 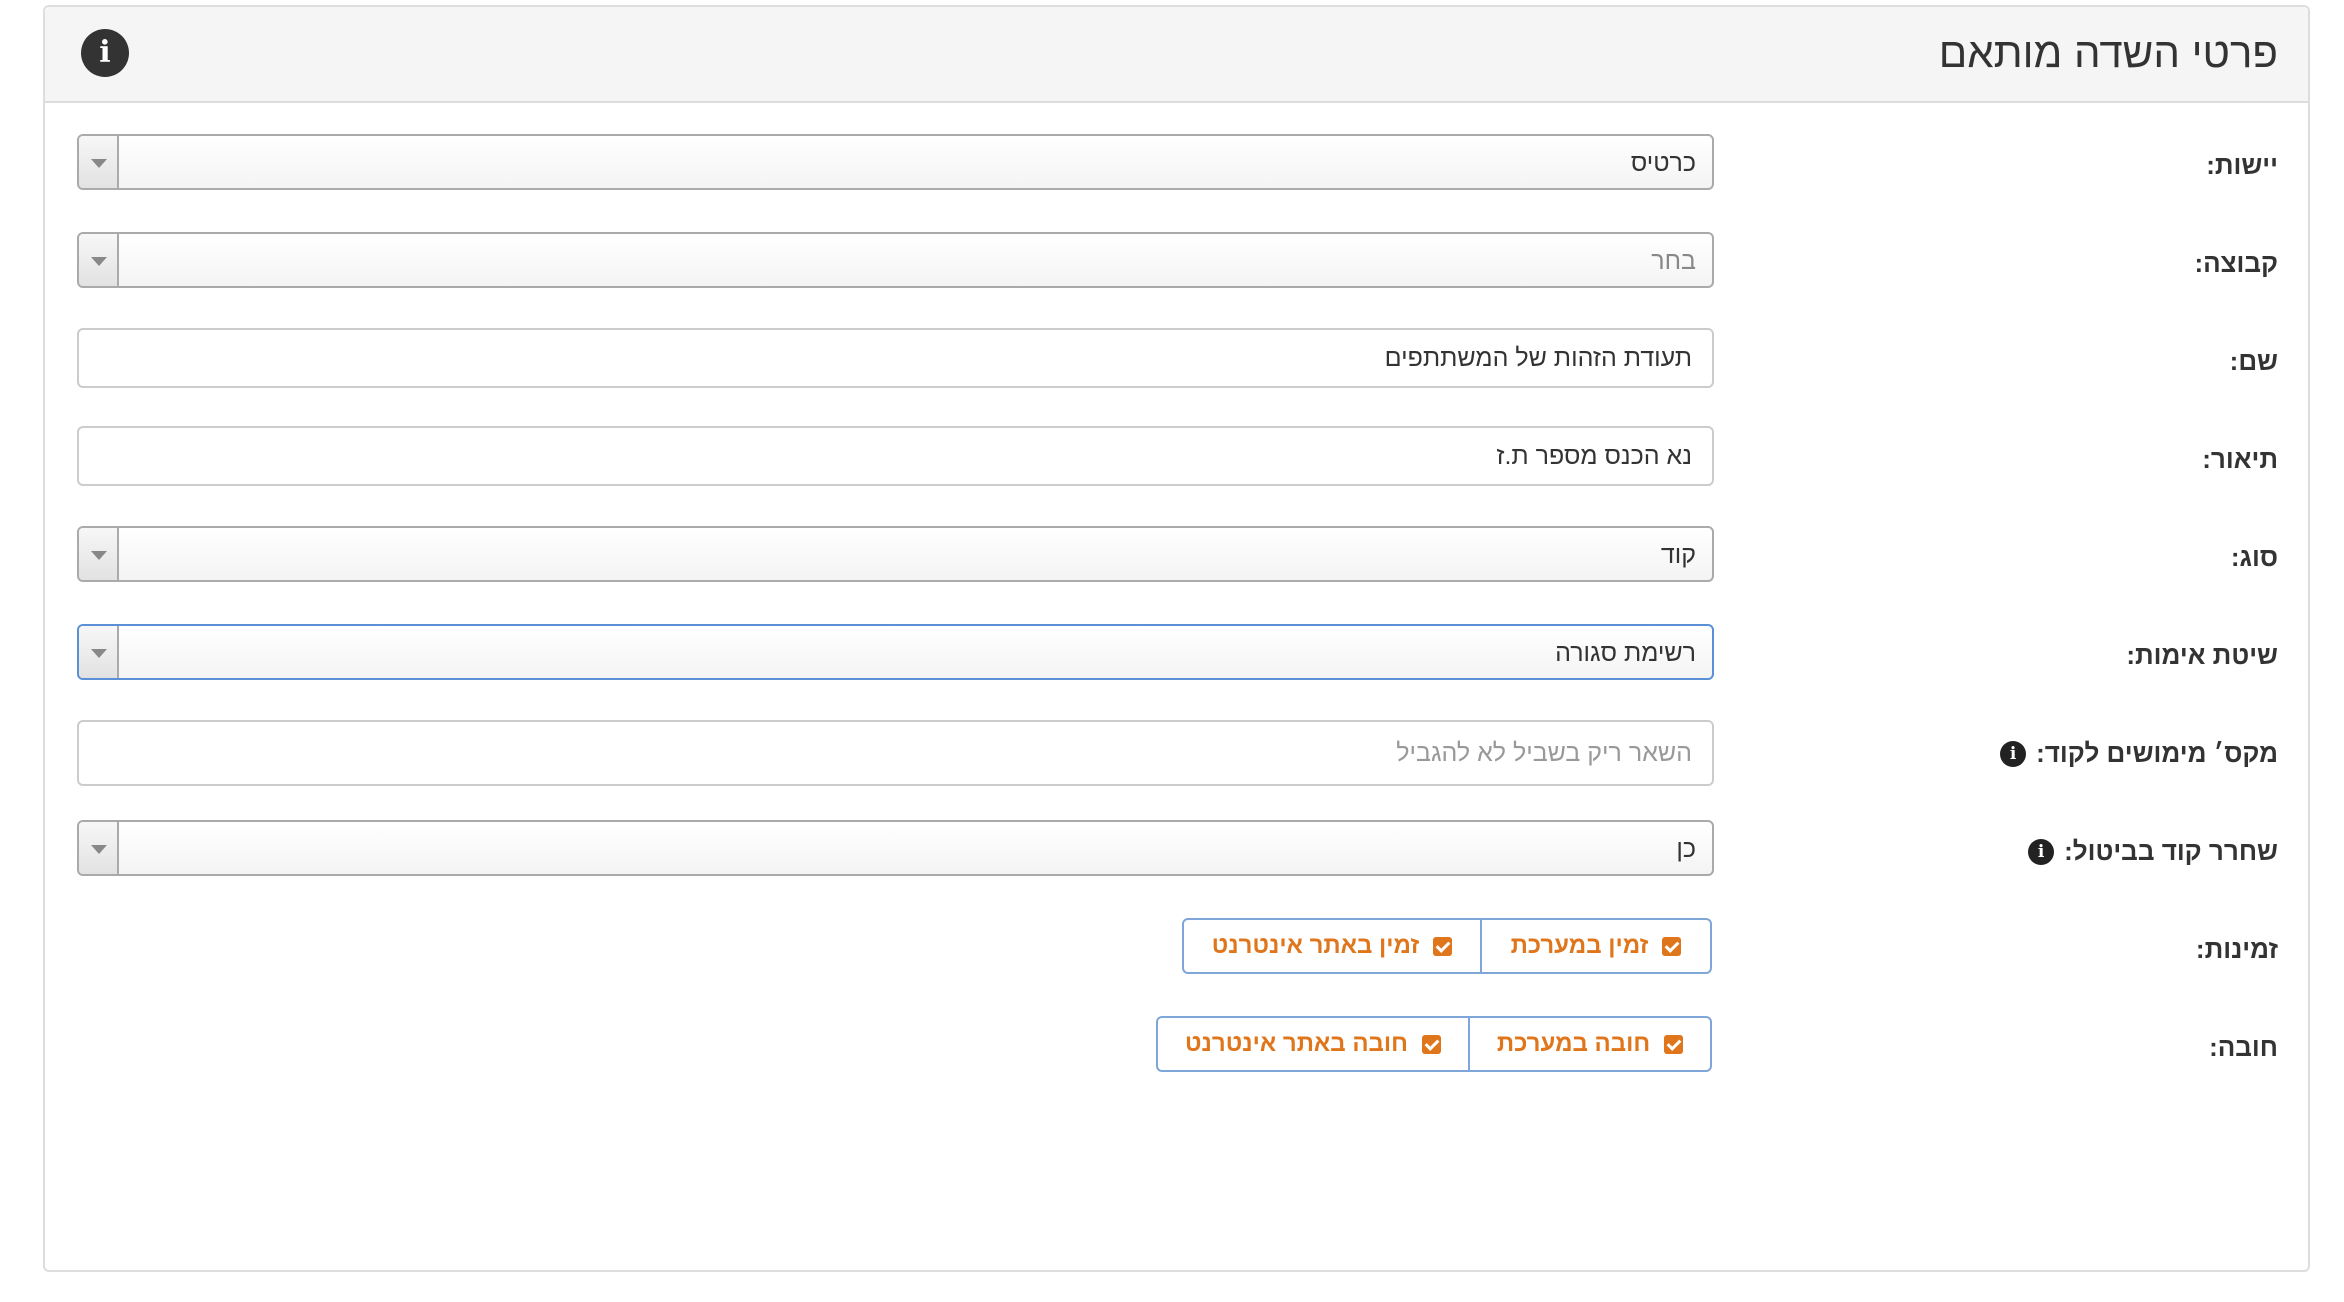 I want to click on group-label: קבוצה:, so click(x=2236, y=263).